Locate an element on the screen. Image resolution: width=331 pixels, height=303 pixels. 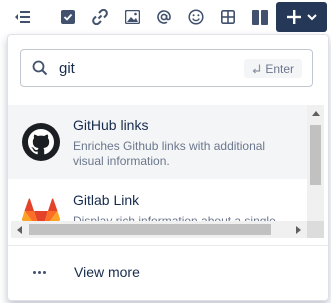
scroll-left-arrow-icon is located at coordinates (19, 230).